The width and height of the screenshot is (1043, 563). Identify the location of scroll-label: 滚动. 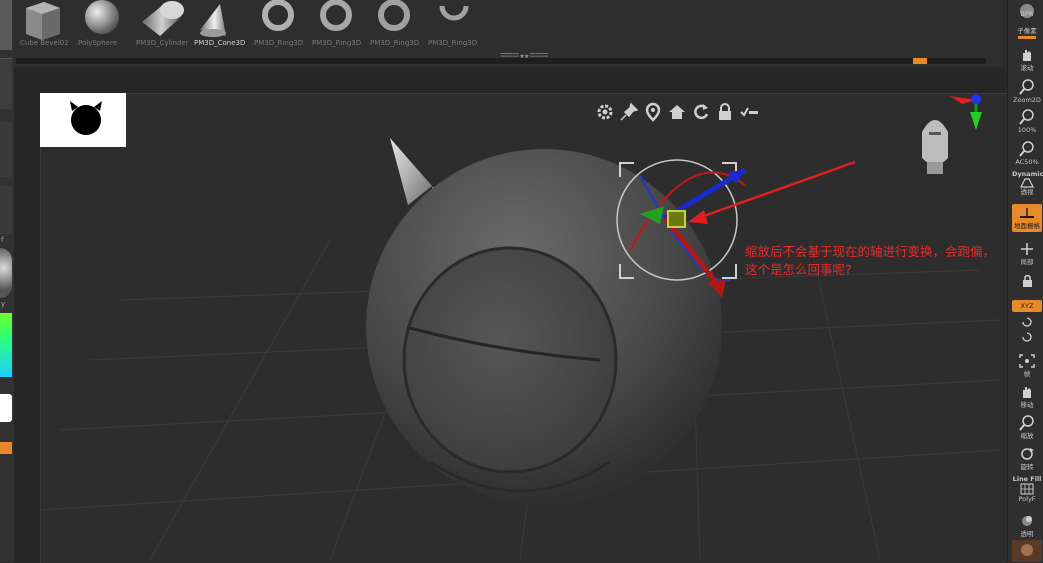
(1027, 68).